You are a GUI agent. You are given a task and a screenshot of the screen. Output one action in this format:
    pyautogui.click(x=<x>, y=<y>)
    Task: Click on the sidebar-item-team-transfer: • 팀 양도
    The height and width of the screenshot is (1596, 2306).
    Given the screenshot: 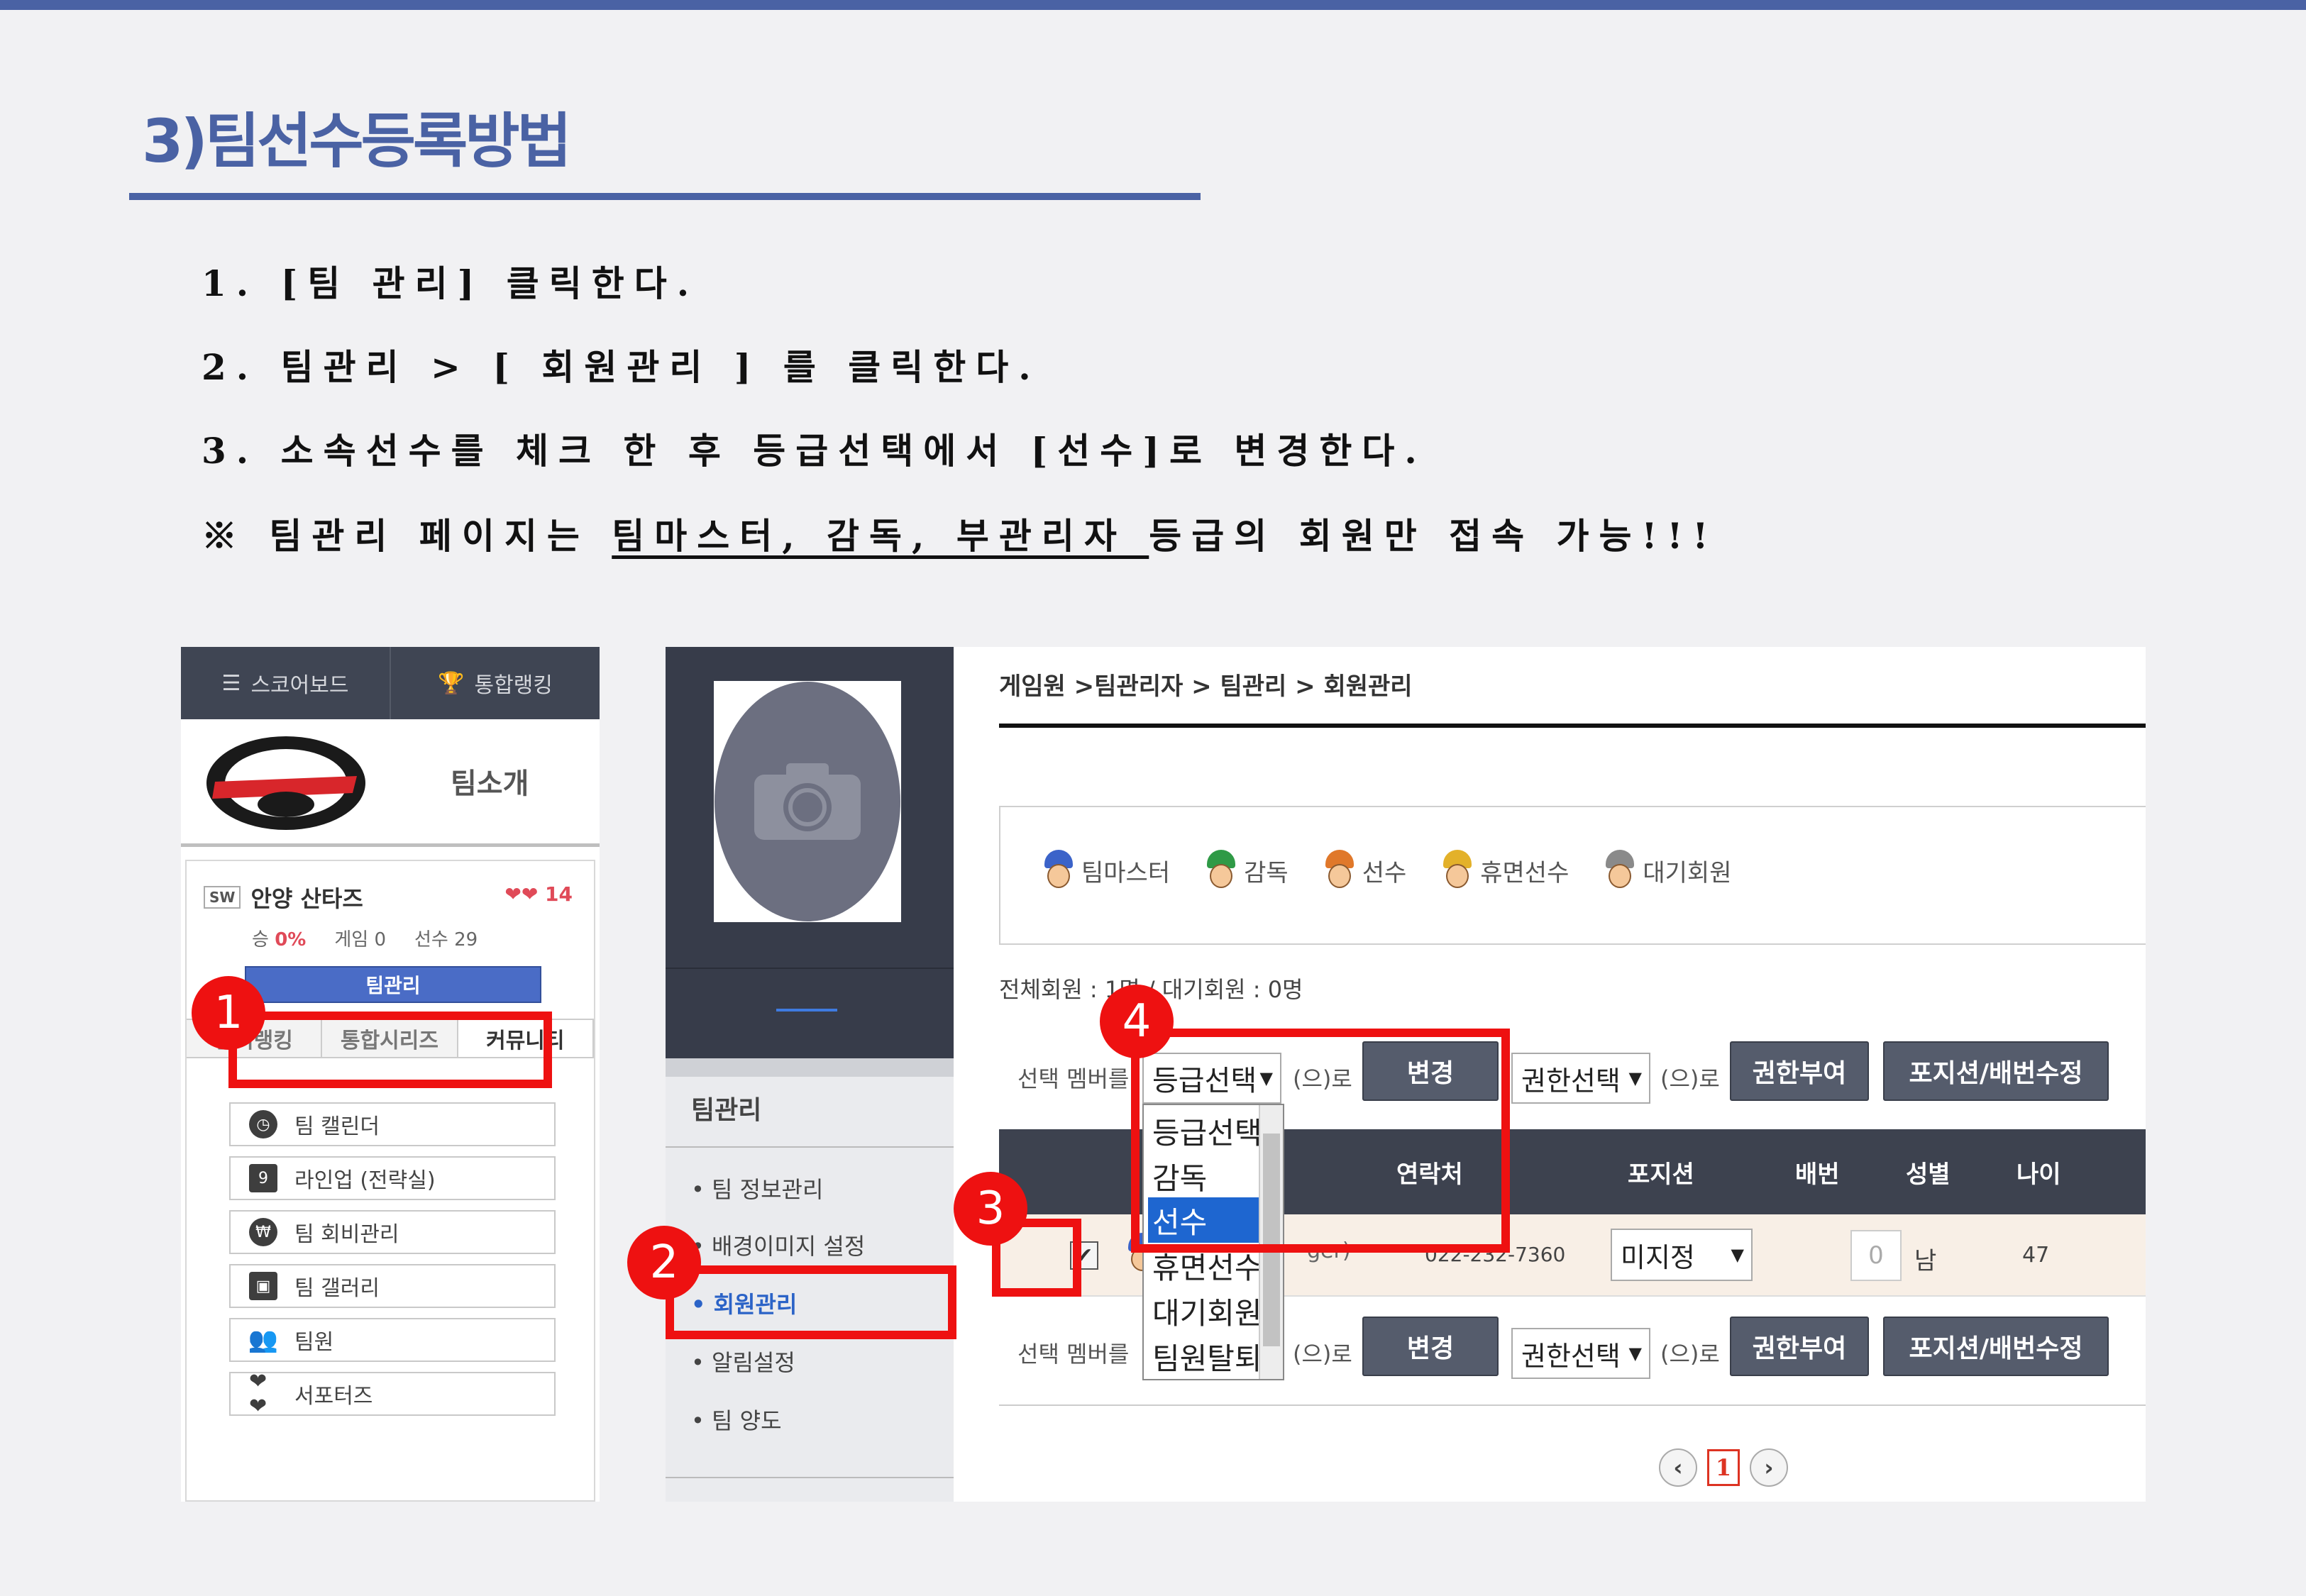 What is the action you would take?
    pyautogui.click(x=736, y=1419)
    